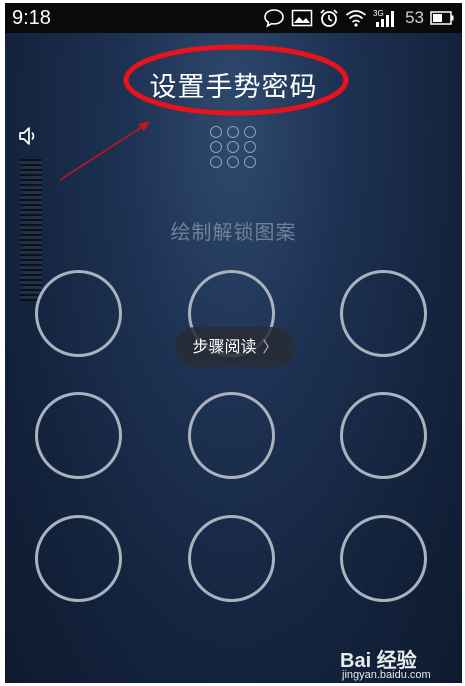 Image resolution: width=465 pixels, height=686 pixels. I want to click on signal-icon: 3G, so click(384, 18).